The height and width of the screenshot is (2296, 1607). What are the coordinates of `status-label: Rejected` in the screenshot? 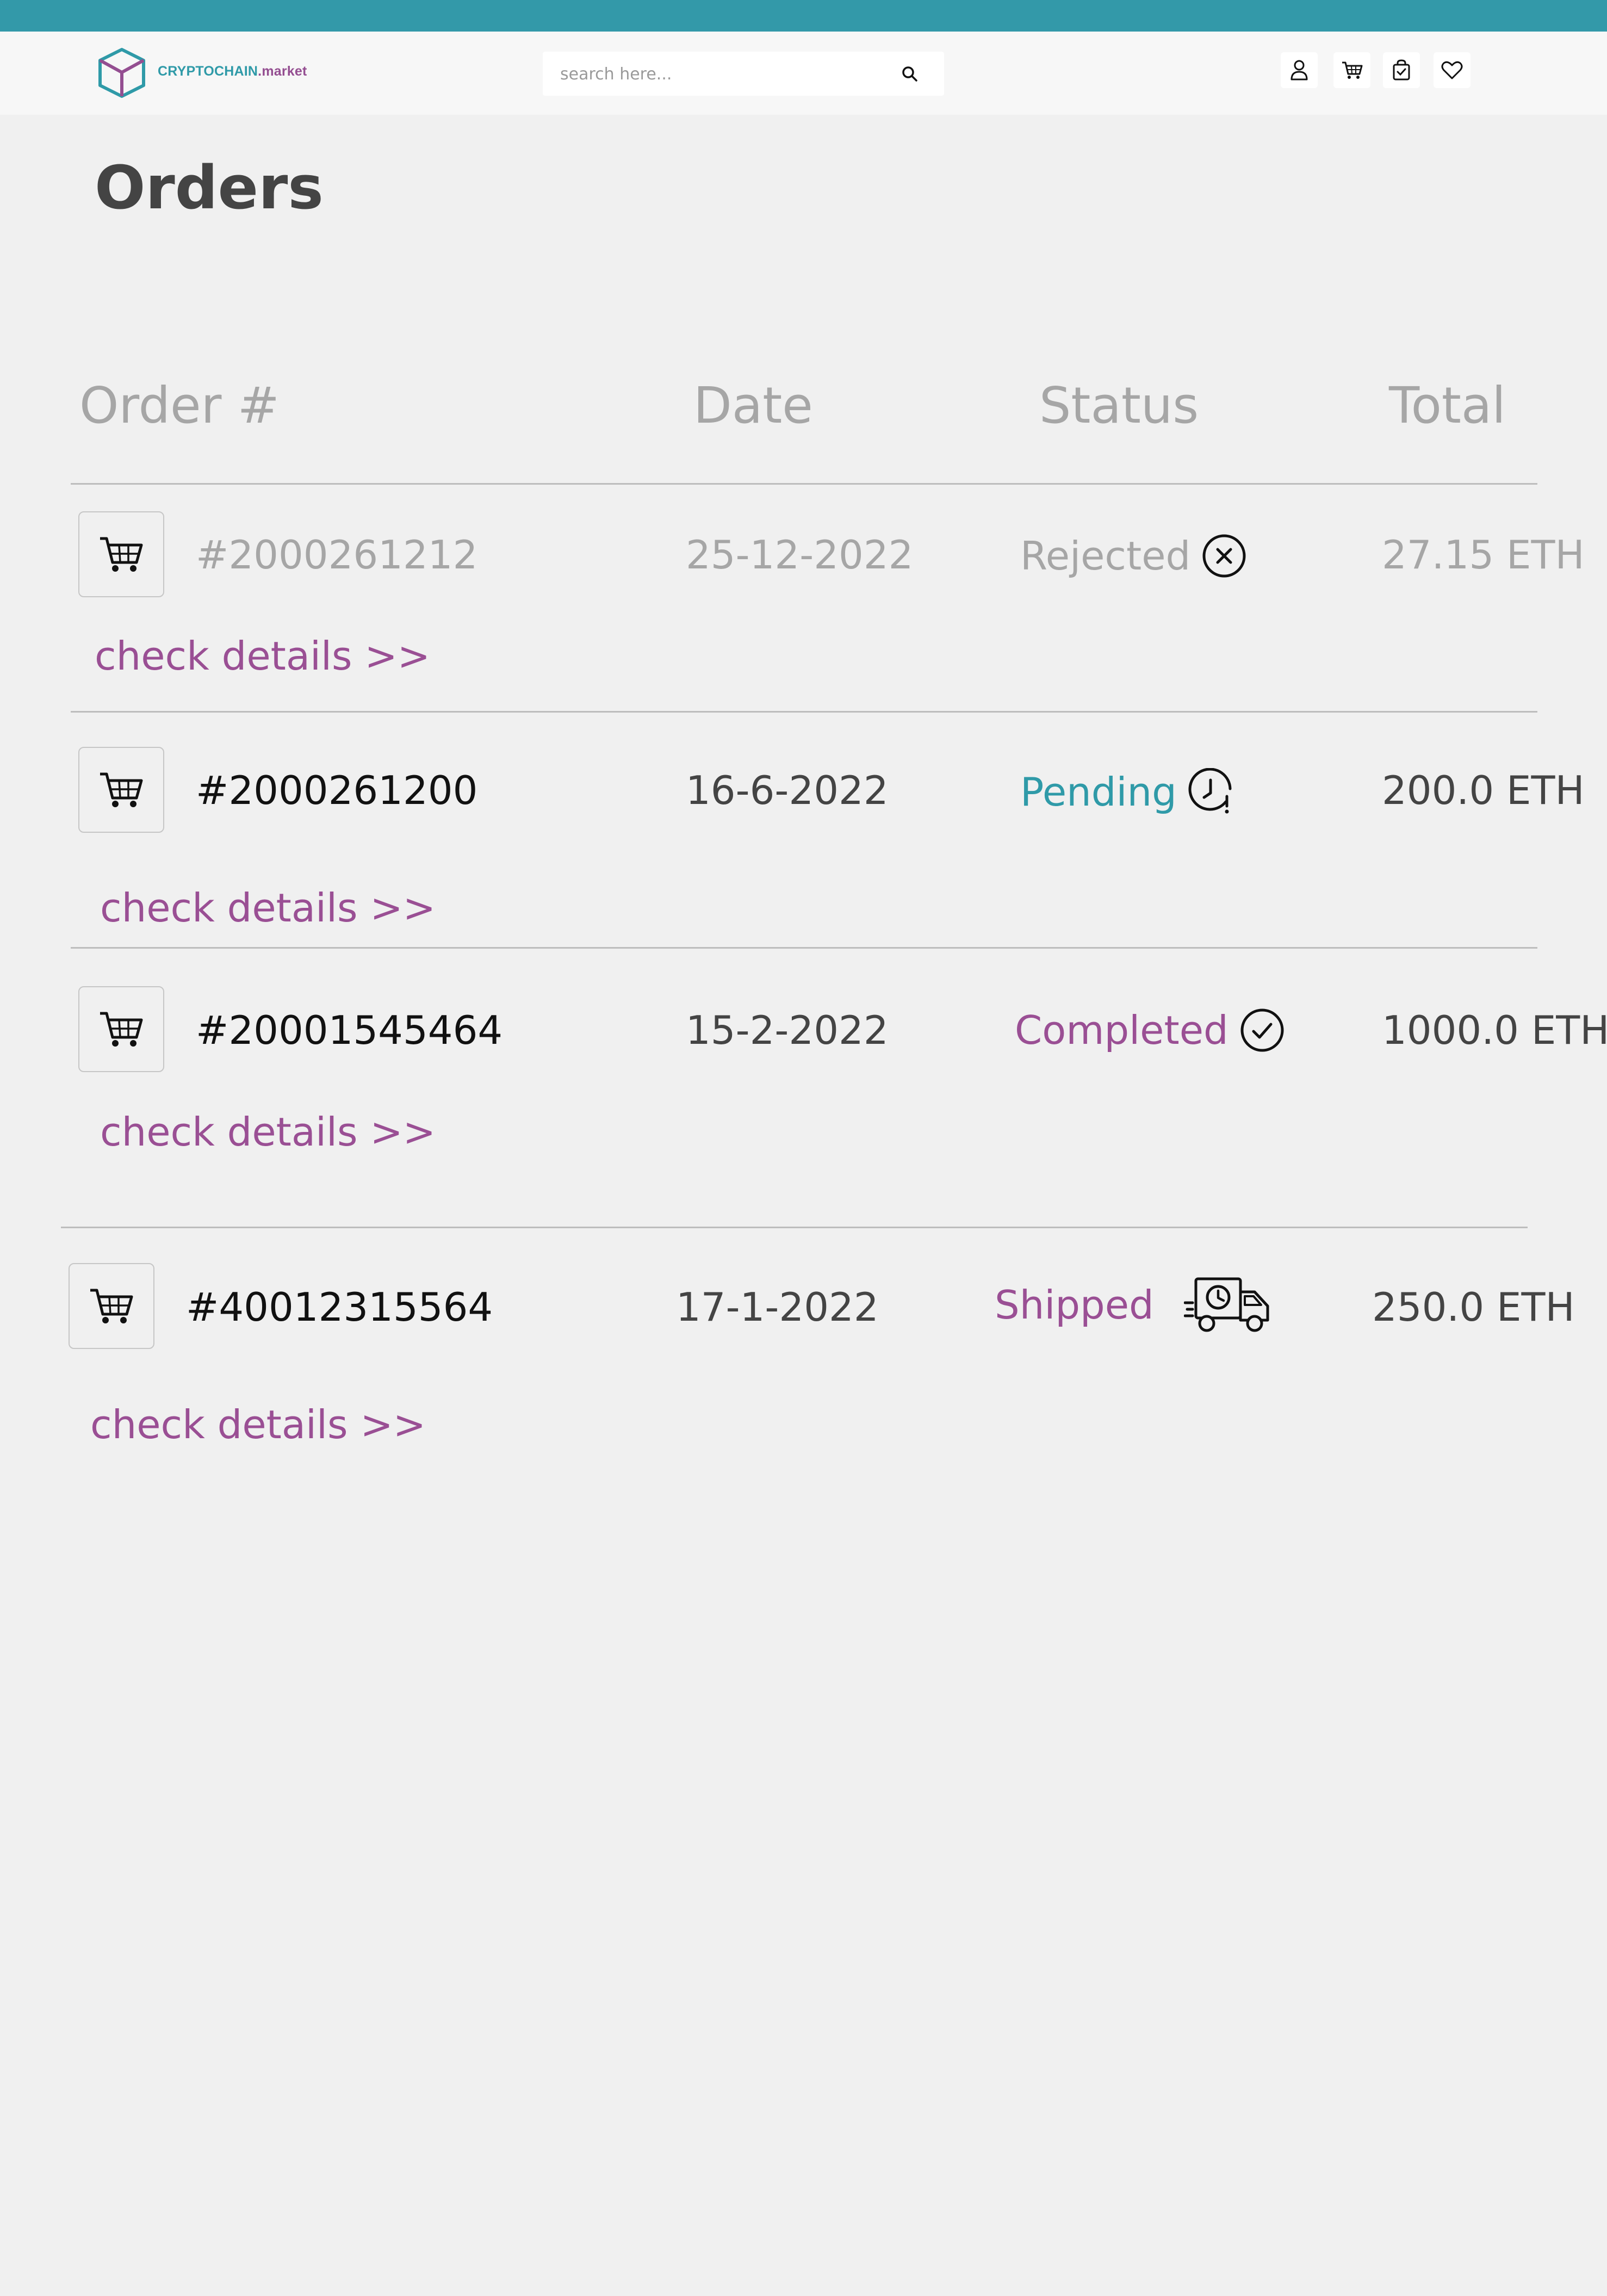 It's located at (1105, 556).